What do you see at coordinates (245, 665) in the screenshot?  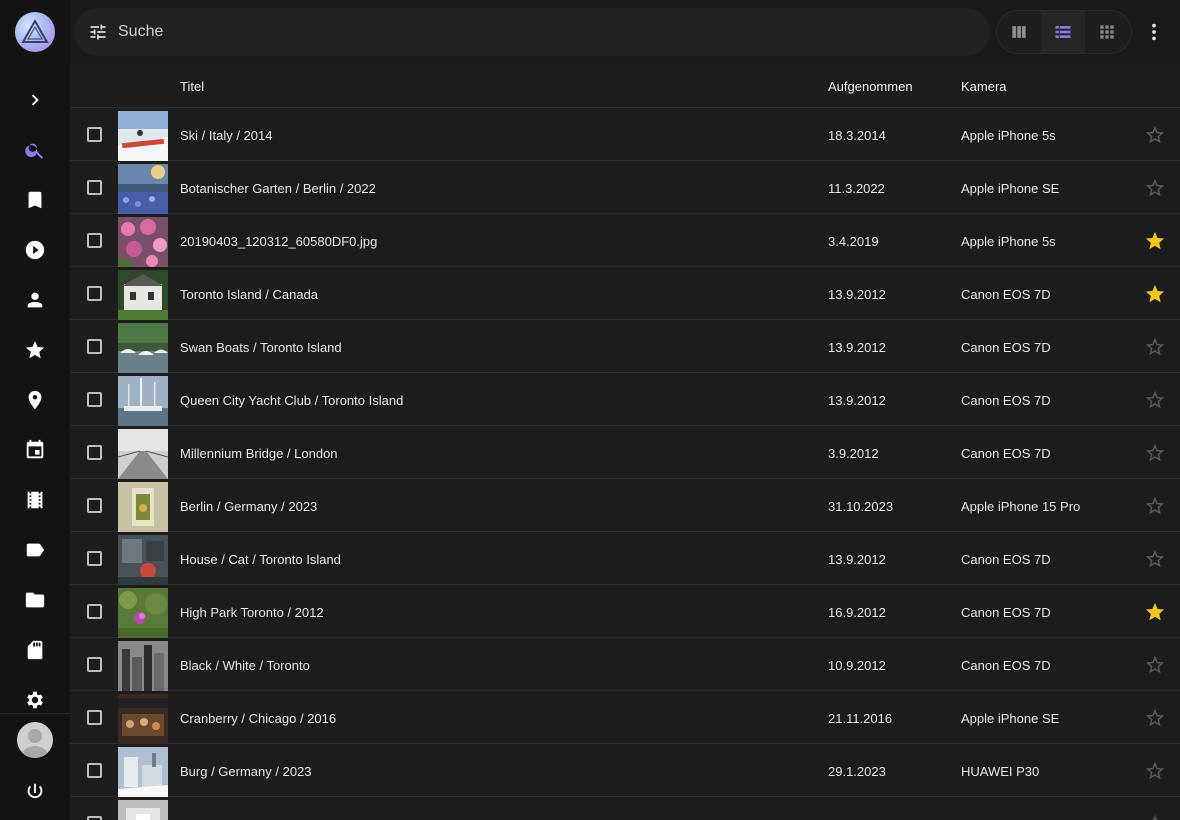 I see `photo-title: Black / White / Toronto` at bounding box center [245, 665].